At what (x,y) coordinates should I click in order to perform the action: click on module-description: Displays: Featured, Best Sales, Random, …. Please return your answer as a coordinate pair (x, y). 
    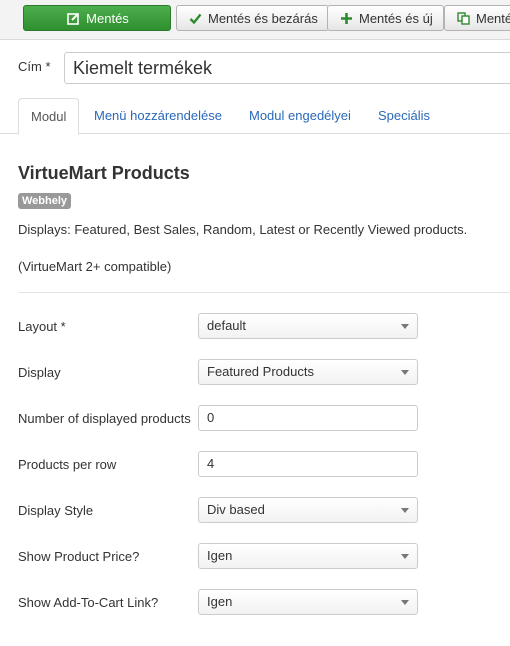
    Looking at the image, I should click on (243, 229).